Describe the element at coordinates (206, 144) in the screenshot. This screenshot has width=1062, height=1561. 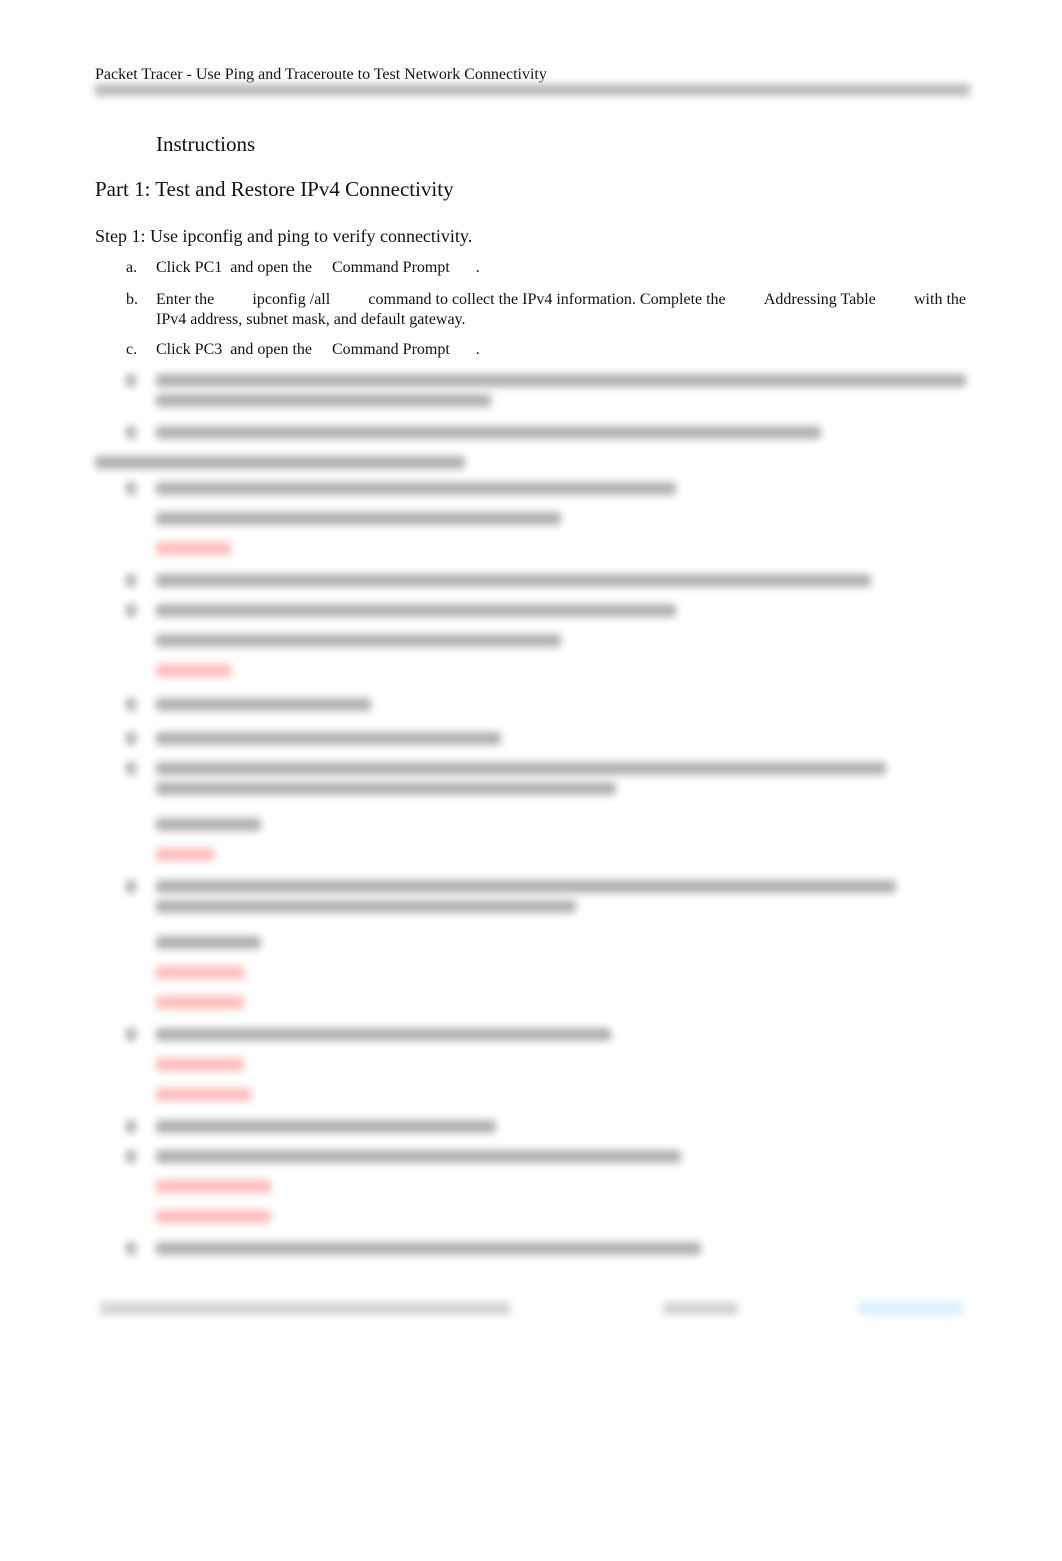
I see `section-heading: Instructions` at that location.